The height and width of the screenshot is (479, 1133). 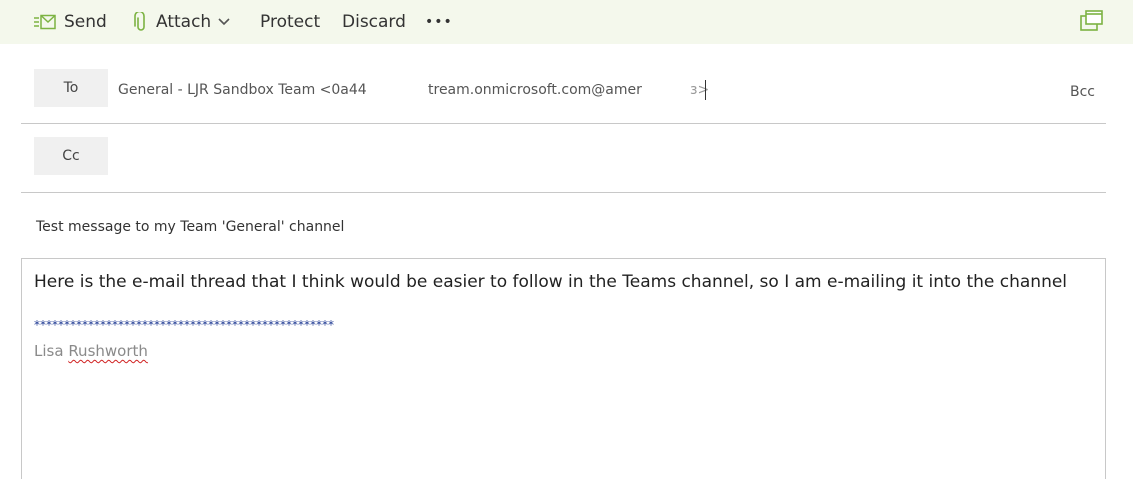 I want to click on to-recipient-part1: General - LJR Sandbox Team <0a44, so click(x=242, y=90).